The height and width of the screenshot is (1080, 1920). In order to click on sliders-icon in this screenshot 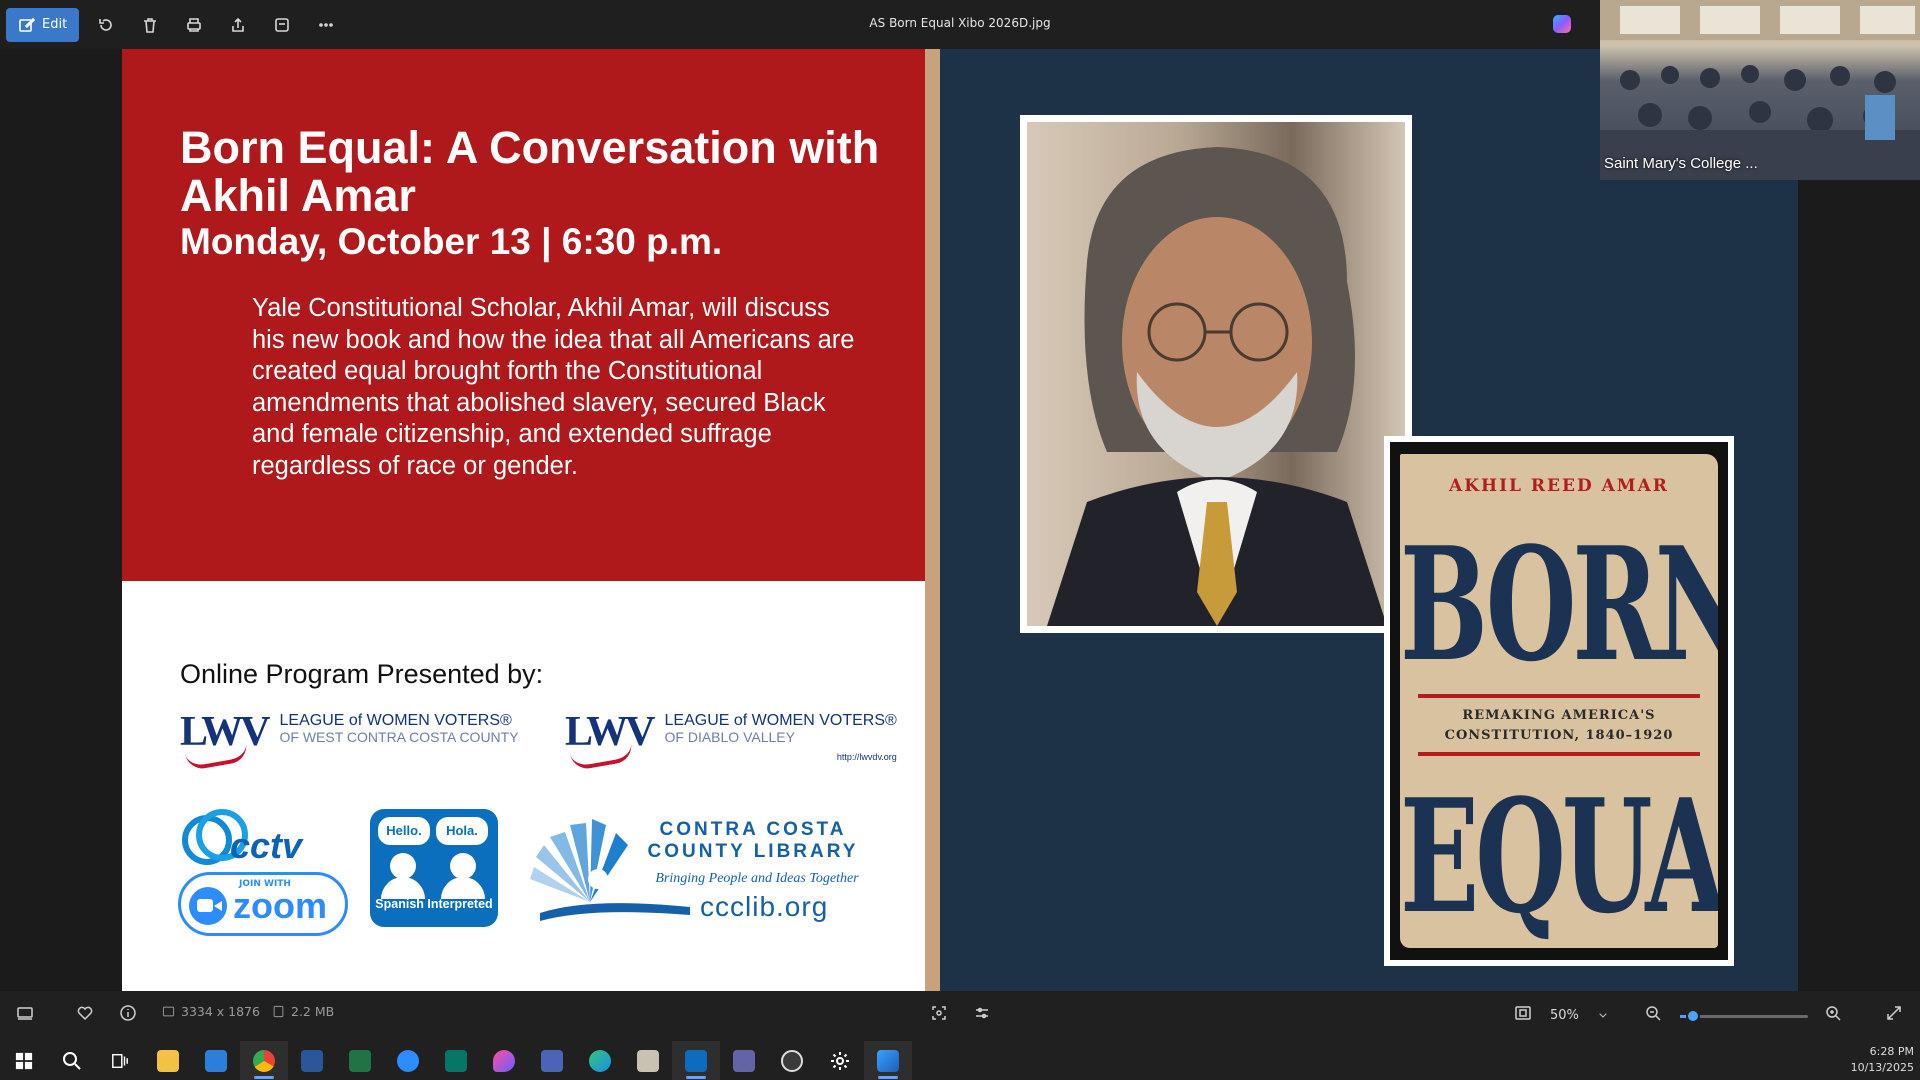, I will do `click(982, 1013)`.